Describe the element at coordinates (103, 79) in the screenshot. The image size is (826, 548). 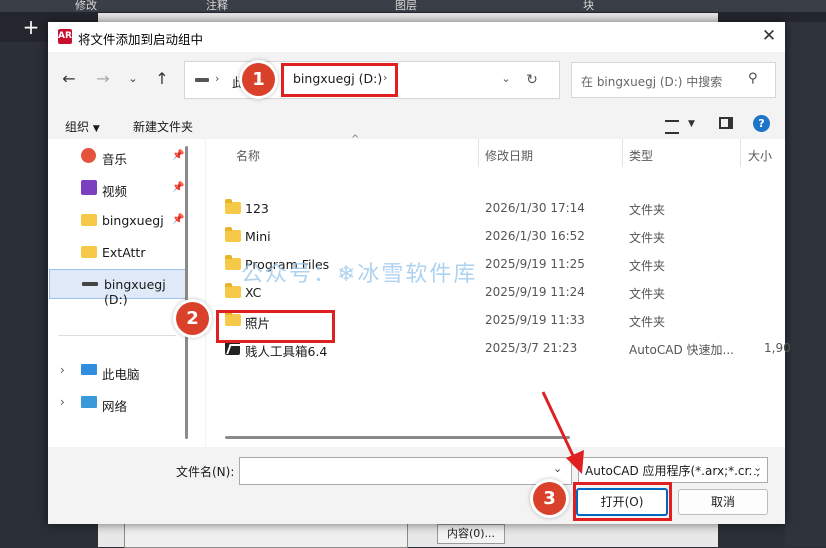
I see `forward-arrow-icon: →` at that location.